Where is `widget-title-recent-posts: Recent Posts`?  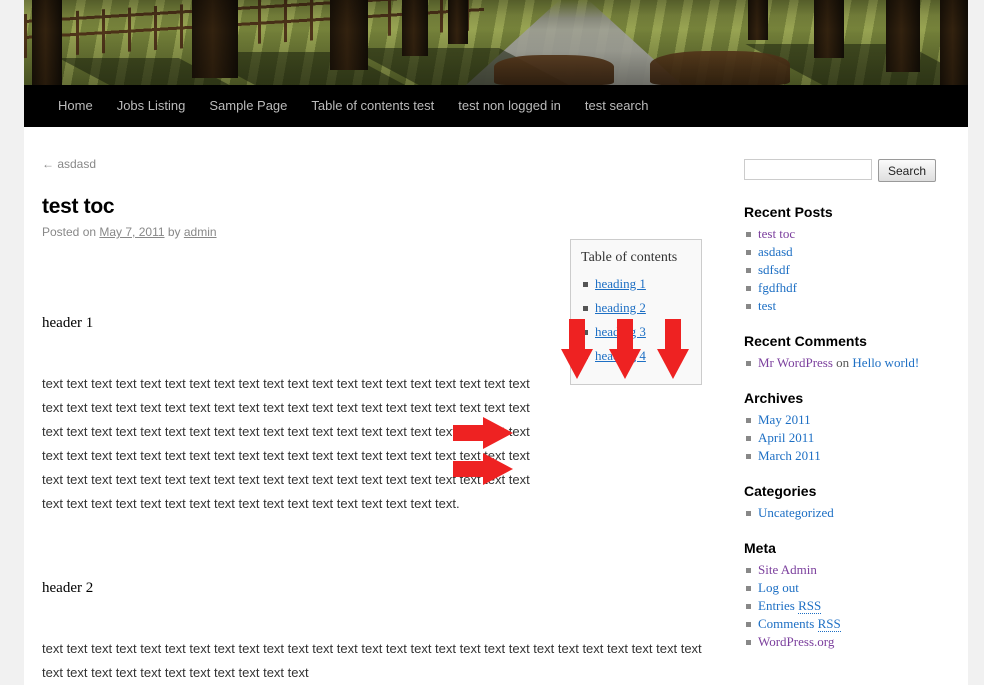
widget-title-recent-posts: Recent Posts is located at coordinates (788, 212).